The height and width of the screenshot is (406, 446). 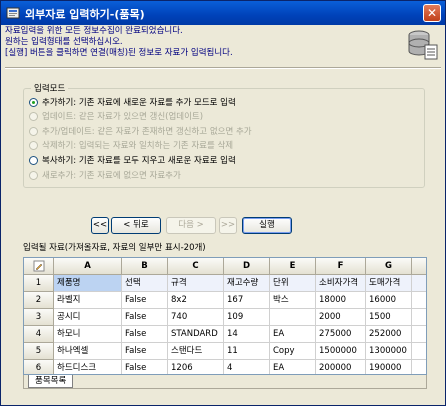 I want to click on back-button: < 뒤로, so click(x=136, y=225).